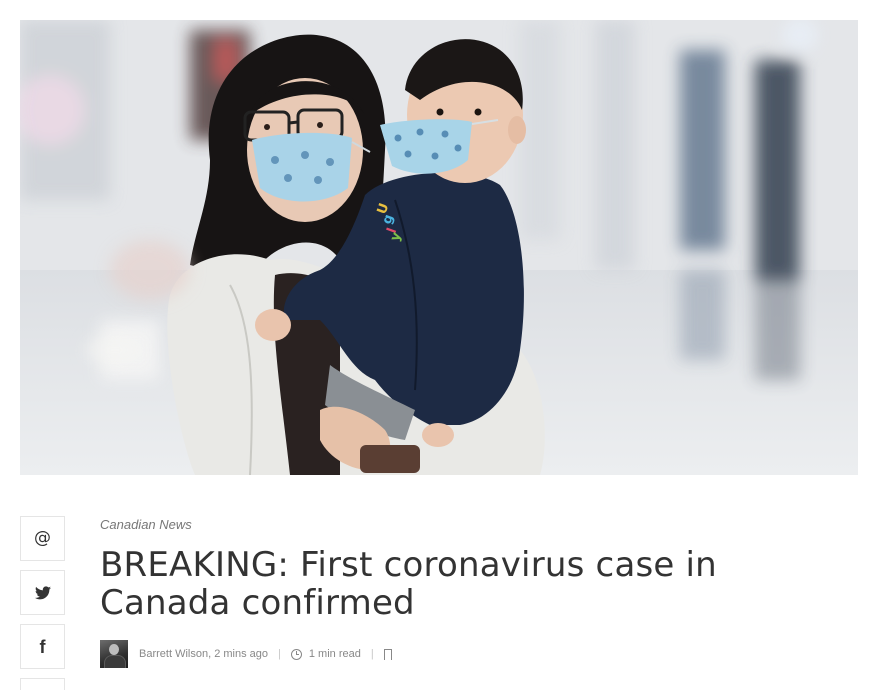 The width and height of the screenshot is (888, 690). I want to click on bookmark-icon, so click(387, 655).